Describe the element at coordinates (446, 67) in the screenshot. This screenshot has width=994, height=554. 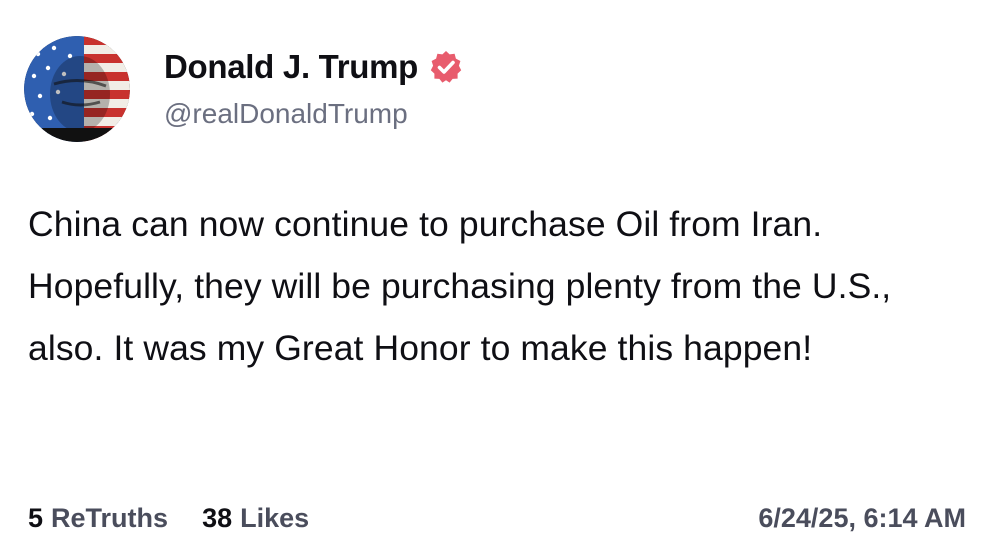
I see `verified-badge-icon` at that location.